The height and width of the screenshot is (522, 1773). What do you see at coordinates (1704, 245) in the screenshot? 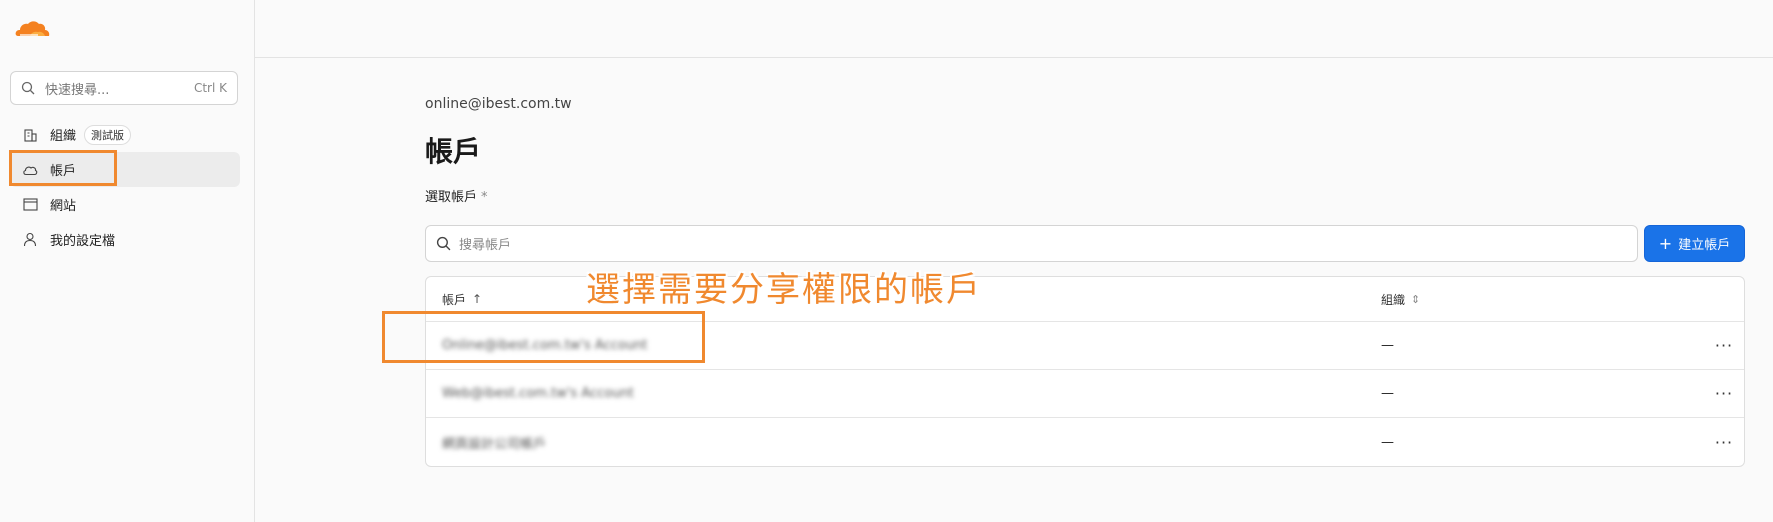
I see `create-account-label: 建立帳戶` at bounding box center [1704, 245].